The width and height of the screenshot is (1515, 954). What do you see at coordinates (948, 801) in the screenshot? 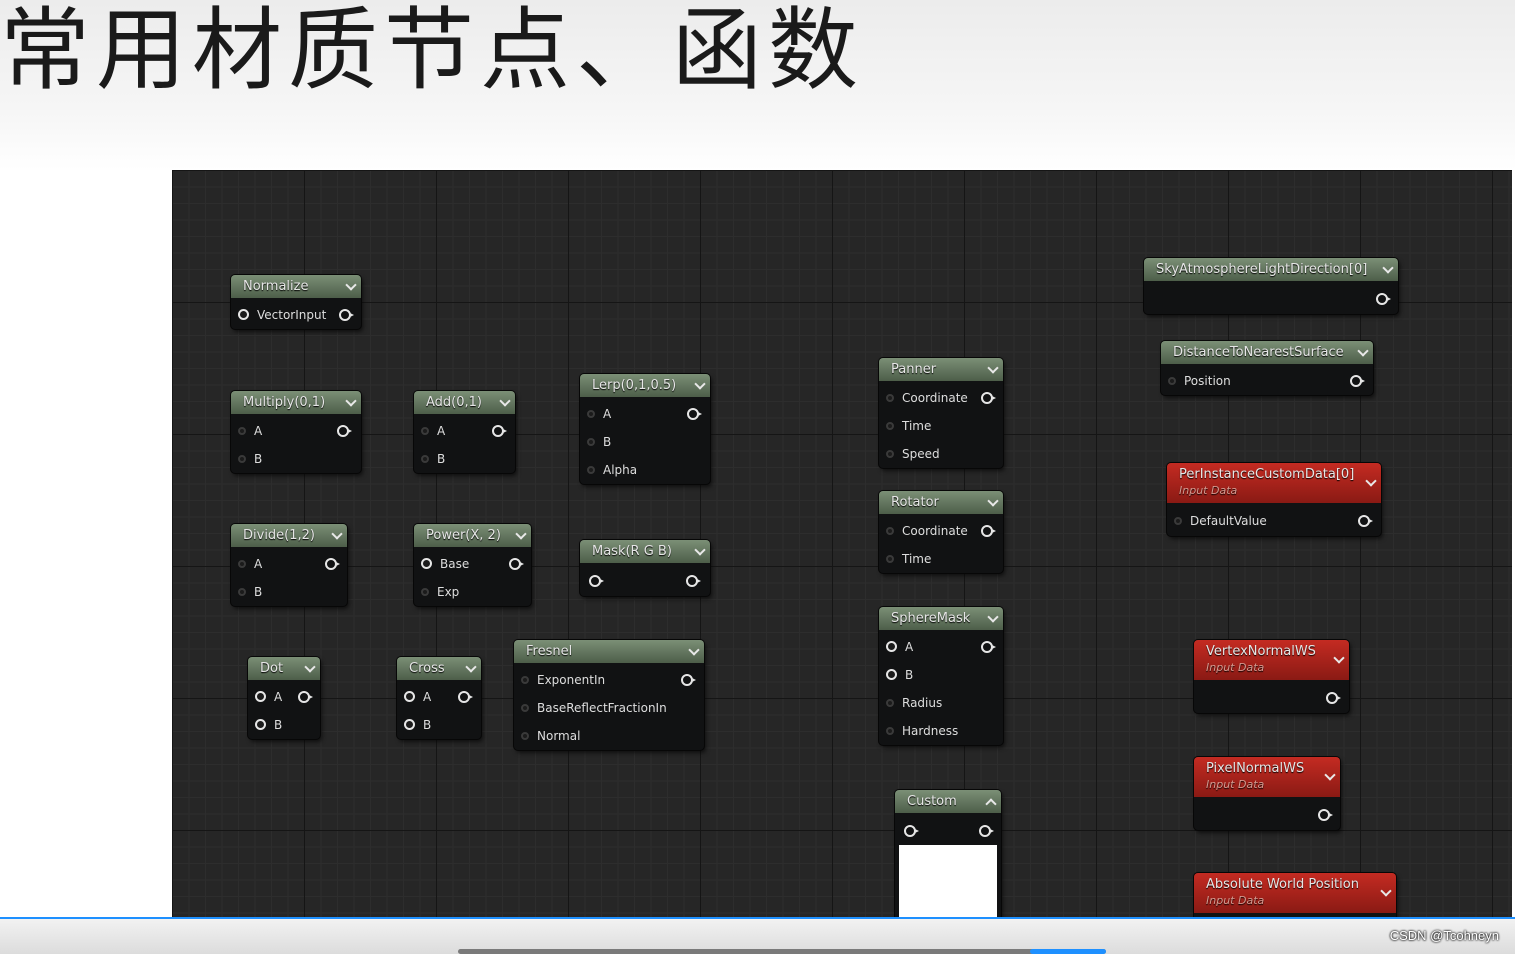
I see `node-custom-header: Custom` at bounding box center [948, 801].